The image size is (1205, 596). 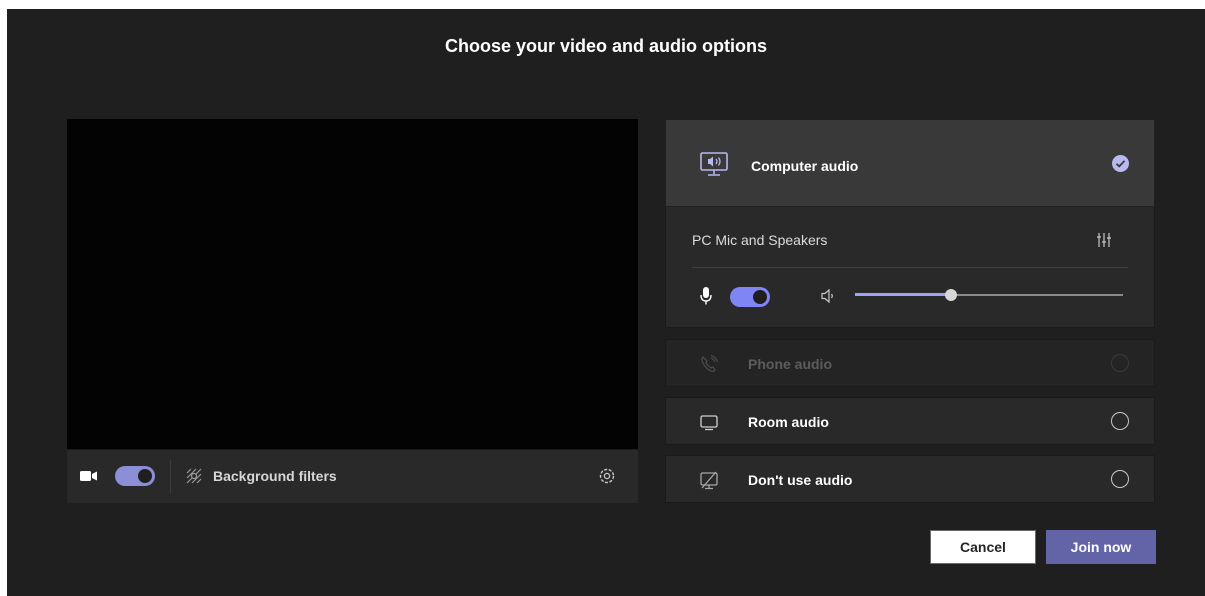 I want to click on no-audio-icon, so click(x=709, y=480).